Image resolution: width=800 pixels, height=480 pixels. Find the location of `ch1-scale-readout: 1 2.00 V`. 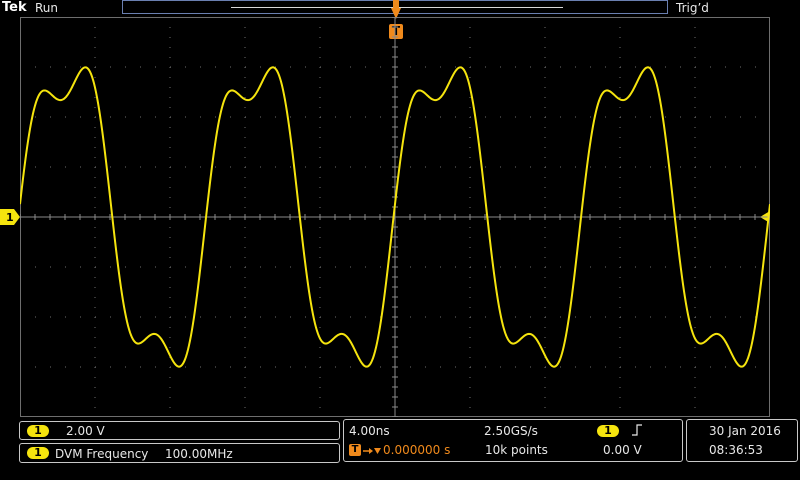

ch1-scale-readout: 1 2.00 V is located at coordinates (179, 430).